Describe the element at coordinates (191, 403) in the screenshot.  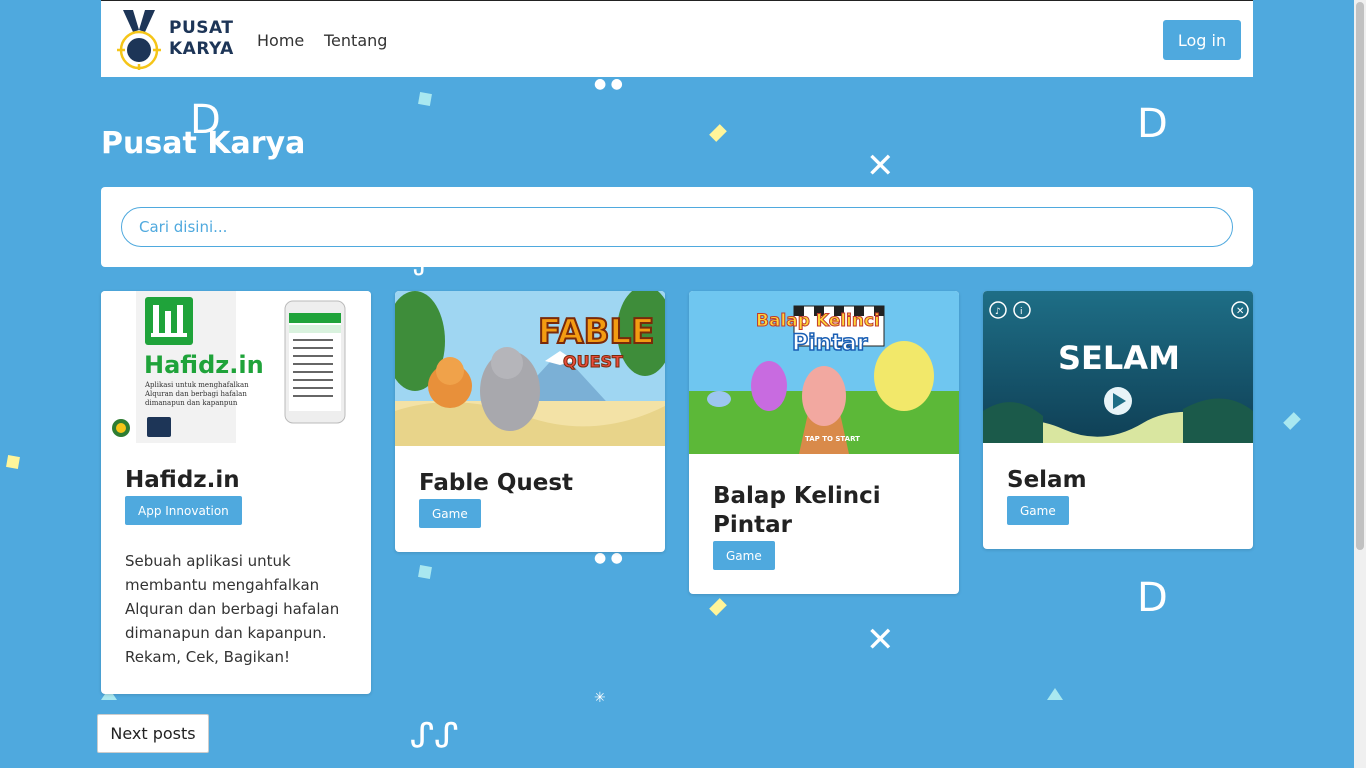
I see `svg-text: dimanapun dan kapanpun` at that location.